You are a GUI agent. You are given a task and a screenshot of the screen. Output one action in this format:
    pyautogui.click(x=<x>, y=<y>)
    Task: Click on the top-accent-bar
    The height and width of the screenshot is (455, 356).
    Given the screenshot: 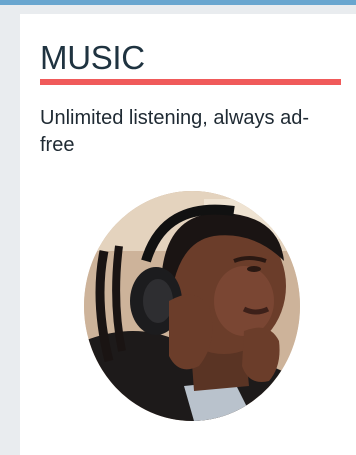 What is the action you would take?
    pyautogui.click(x=178, y=2)
    